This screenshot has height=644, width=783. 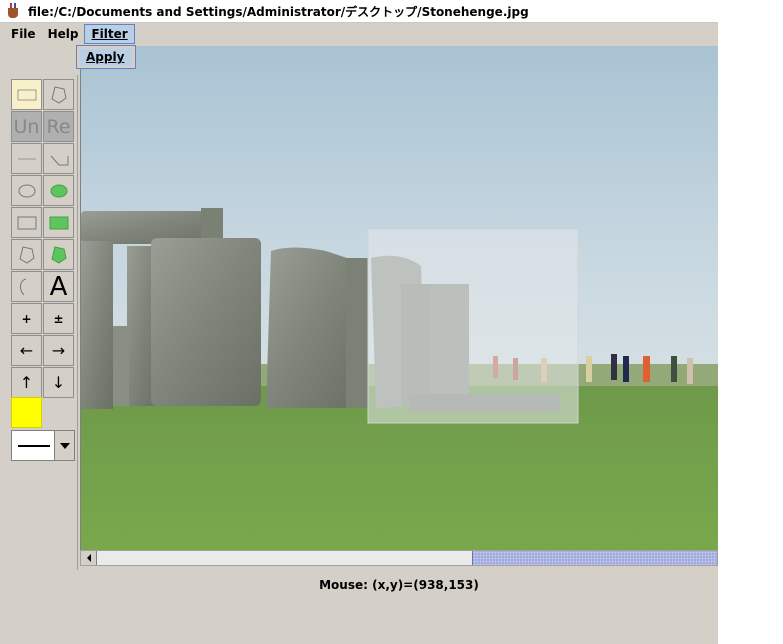 I want to click on line-icon, so click(x=26, y=158).